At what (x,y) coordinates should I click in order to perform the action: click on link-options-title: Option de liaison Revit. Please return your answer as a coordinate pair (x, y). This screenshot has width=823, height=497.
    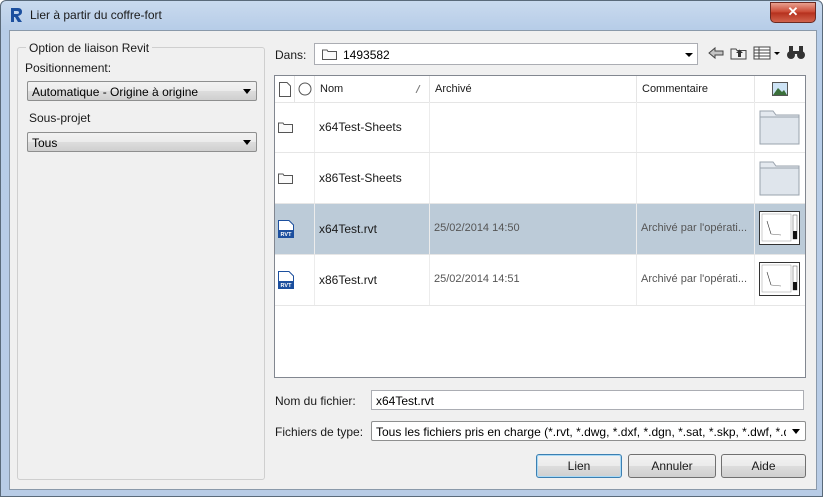
    Looking at the image, I should click on (89, 48).